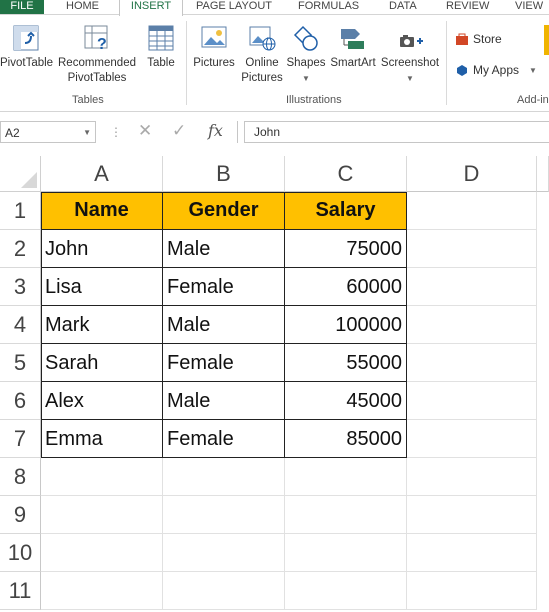  What do you see at coordinates (102, 591) in the screenshot?
I see `cell-a11` at bounding box center [102, 591].